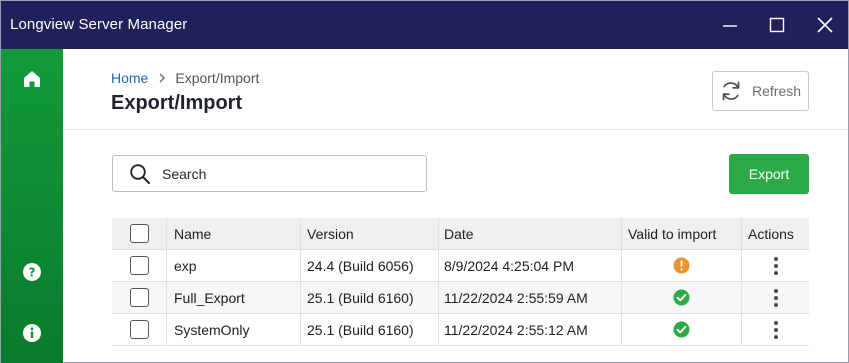  I want to click on home-icon, so click(32, 79).